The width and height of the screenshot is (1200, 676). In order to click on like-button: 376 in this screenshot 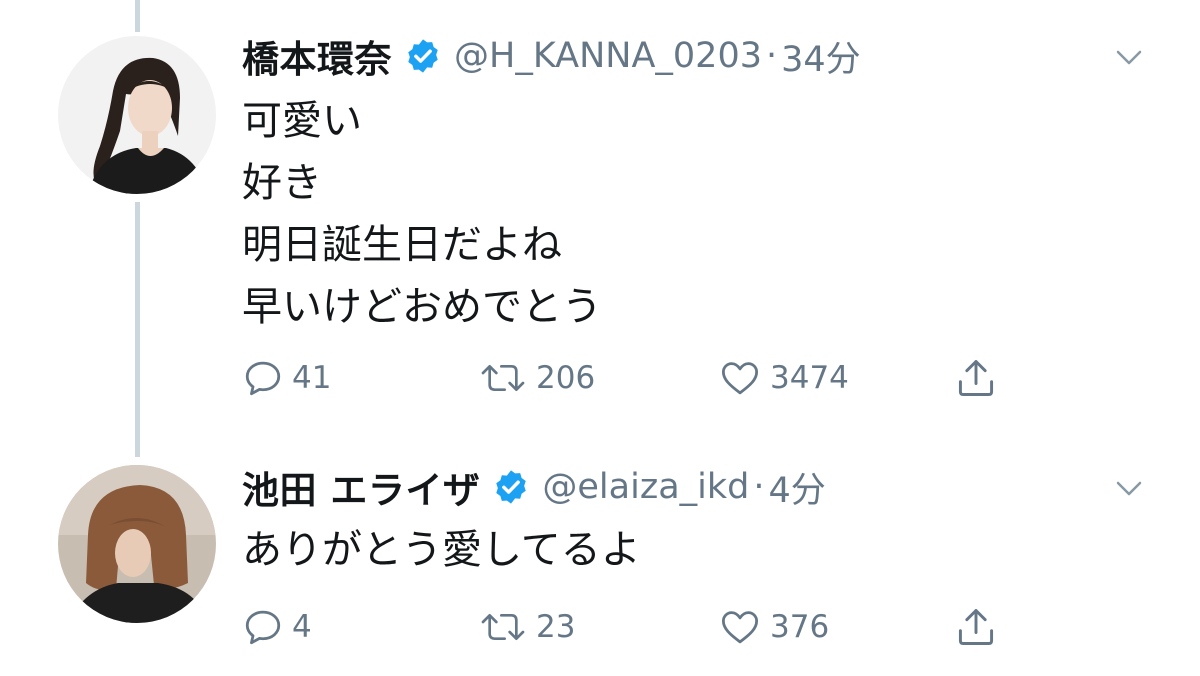, I will do `click(773, 627)`.